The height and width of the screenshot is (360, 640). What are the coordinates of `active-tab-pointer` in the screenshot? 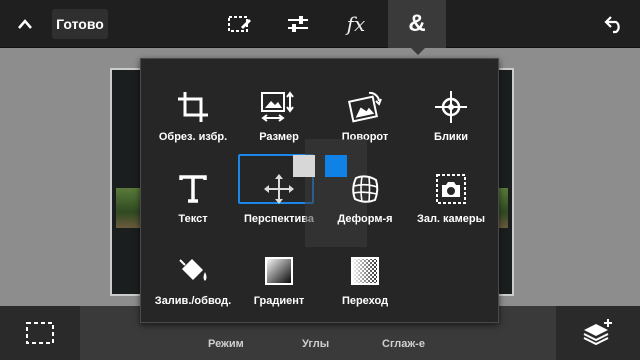 It's located at (418, 51).